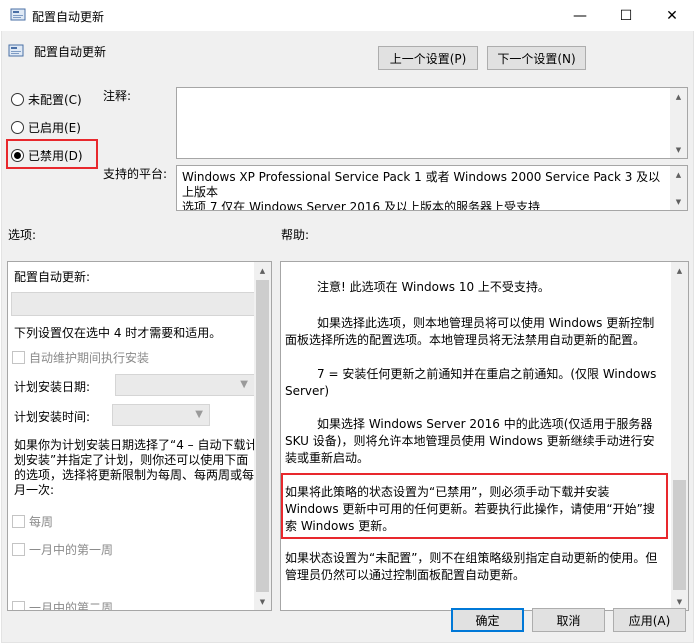 Image resolution: width=695 pixels, height=644 pixels. I want to click on radio-disabled-circle, so click(17, 155).